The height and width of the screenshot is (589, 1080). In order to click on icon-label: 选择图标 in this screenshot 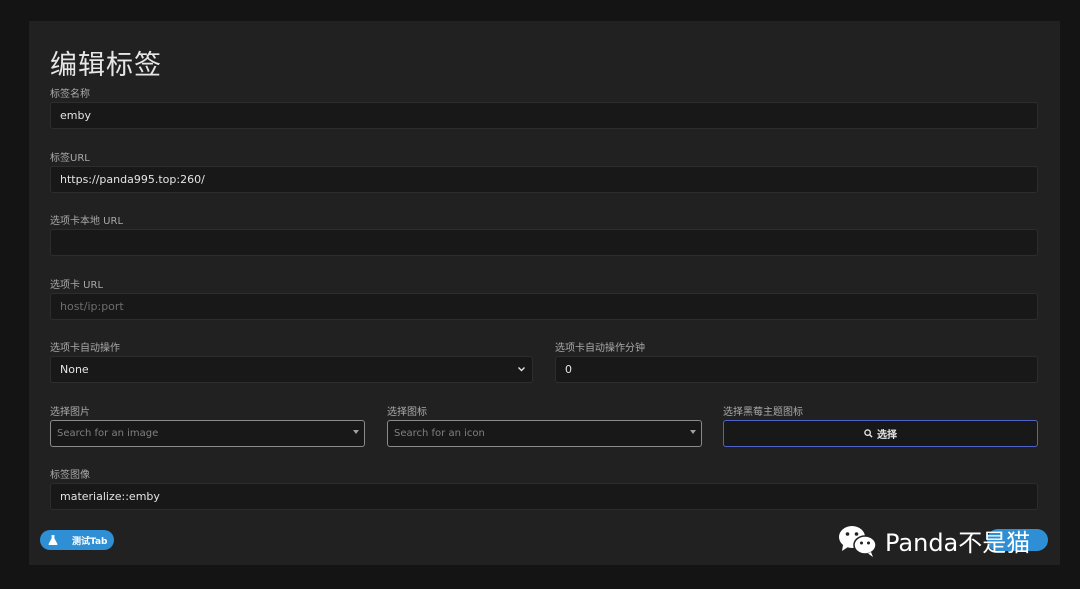, I will do `click(407, 412)`.